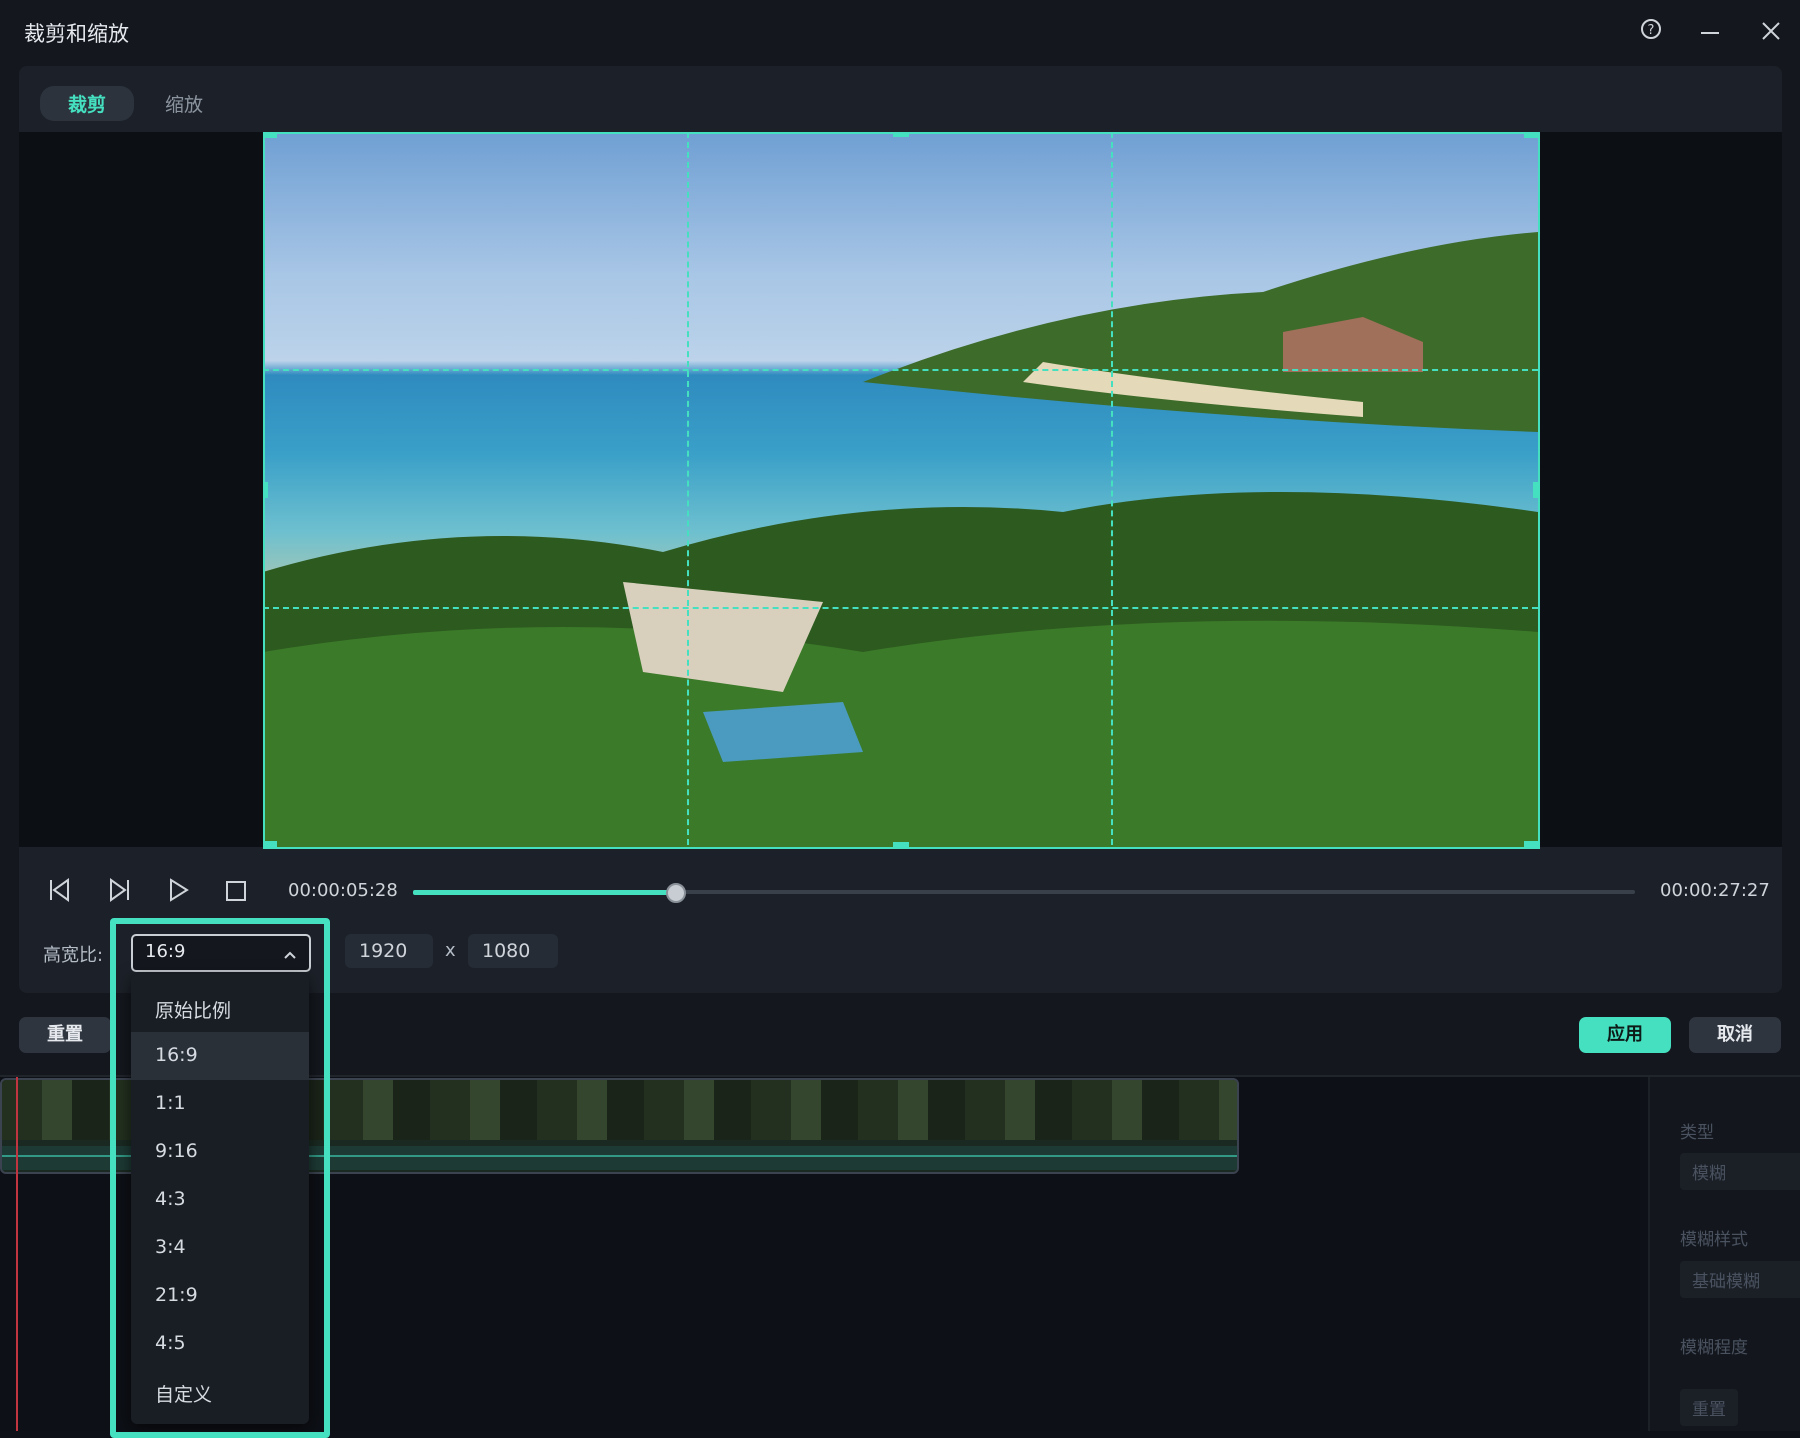 The width and height of the screenshot is (1800, 1438). I want to click on stop-icon, so click(236, 893).